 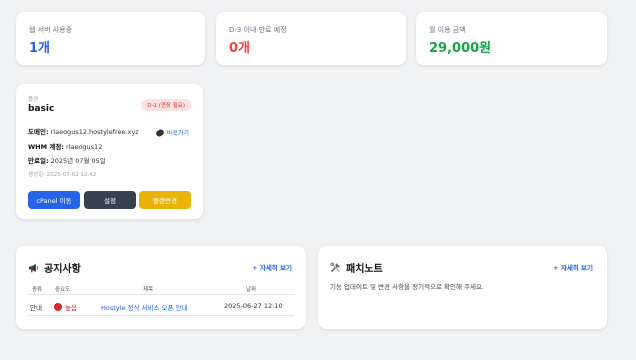 What do you see at coordinates (110, 38) in the screenshot?
I see `stat-card-servers: 웹 서버 사용중 1개` at bounding box center [110, 38].